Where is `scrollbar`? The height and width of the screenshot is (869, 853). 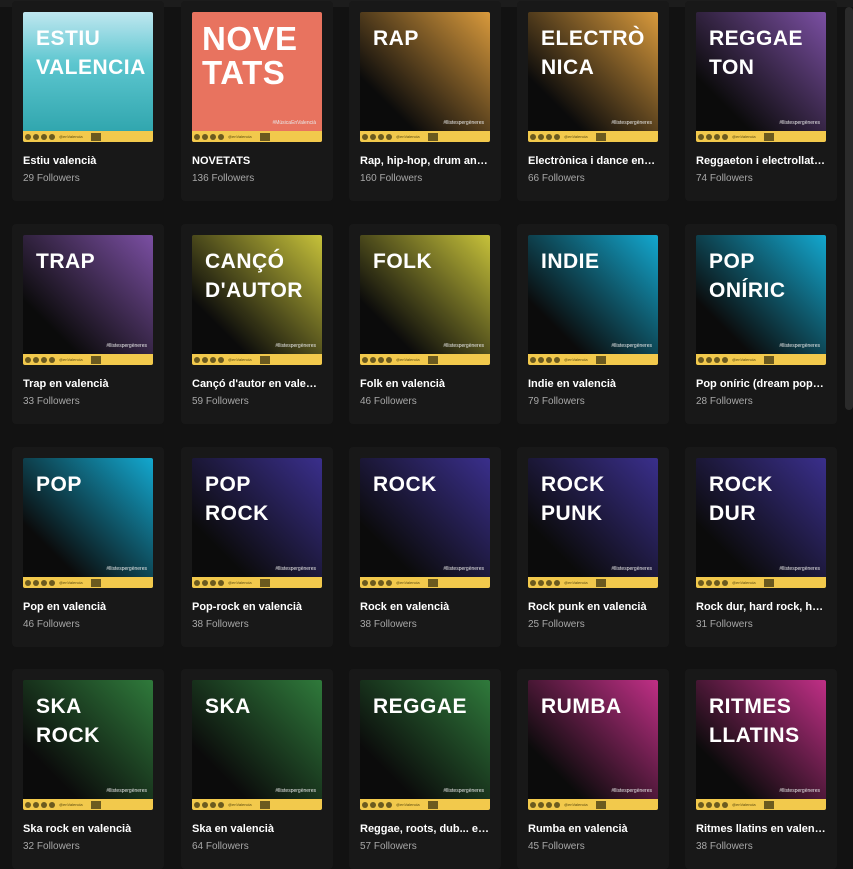 scrollbar is located at coordinates (849, 208).